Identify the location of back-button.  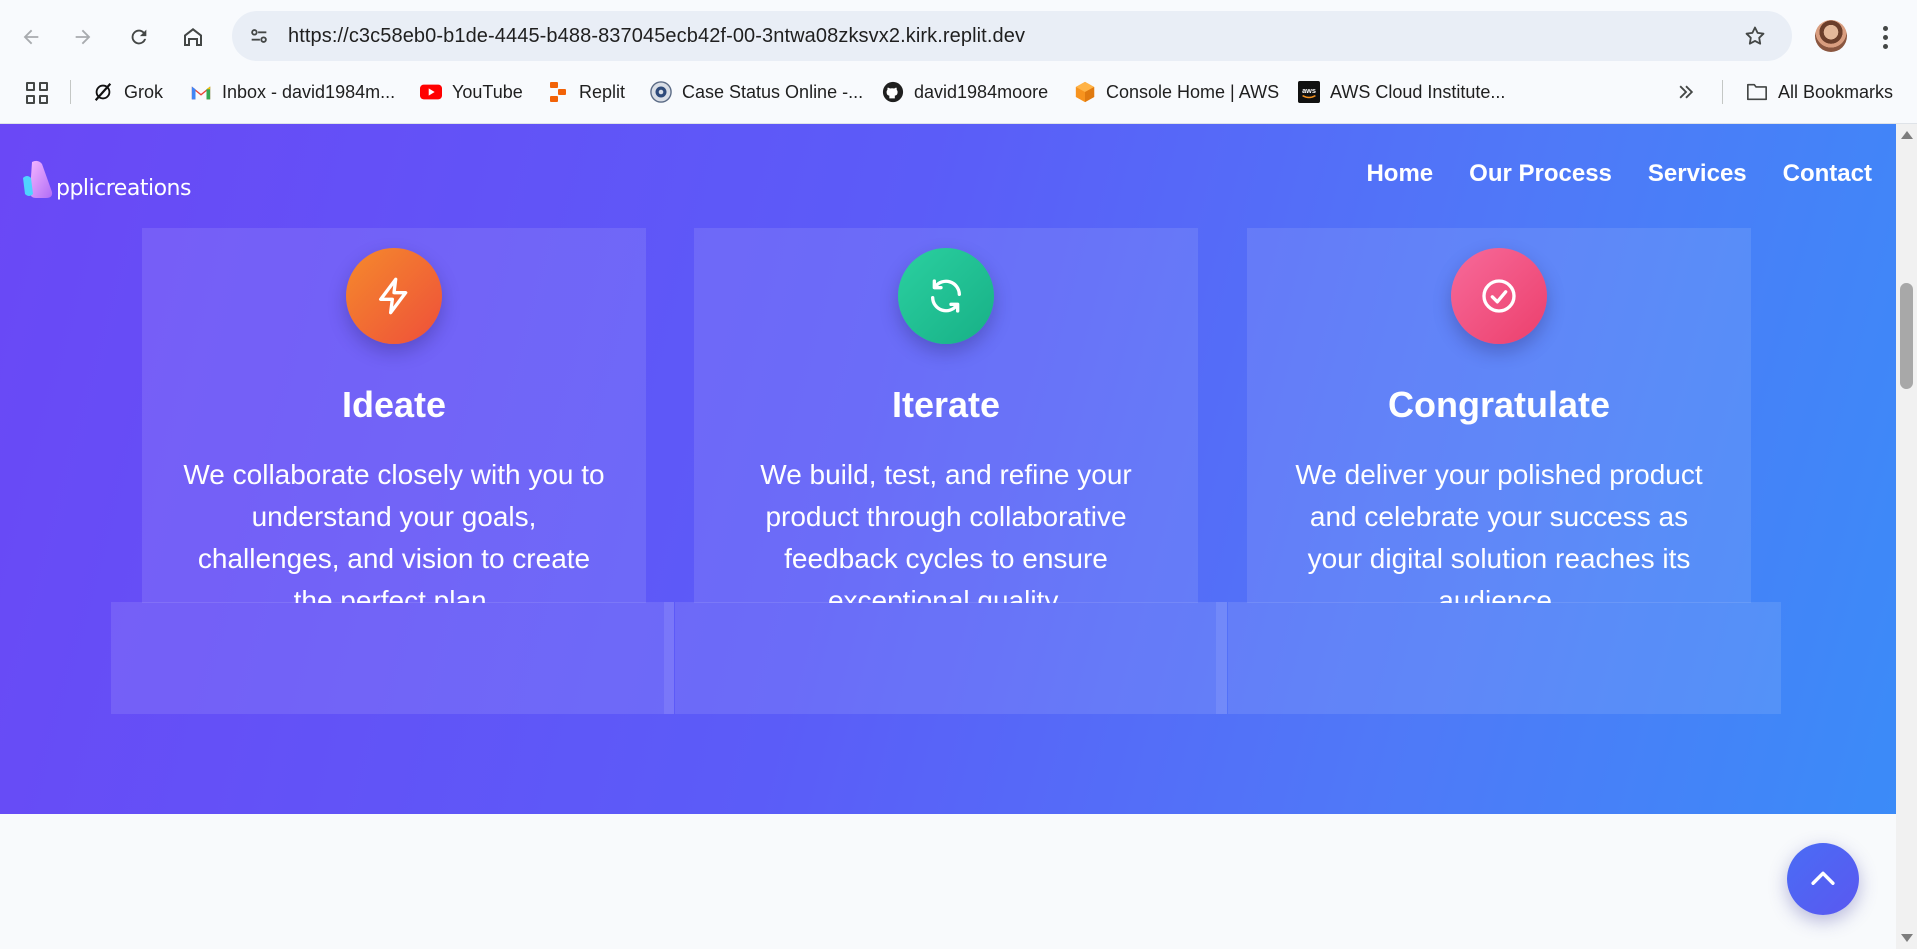
(31, 37).